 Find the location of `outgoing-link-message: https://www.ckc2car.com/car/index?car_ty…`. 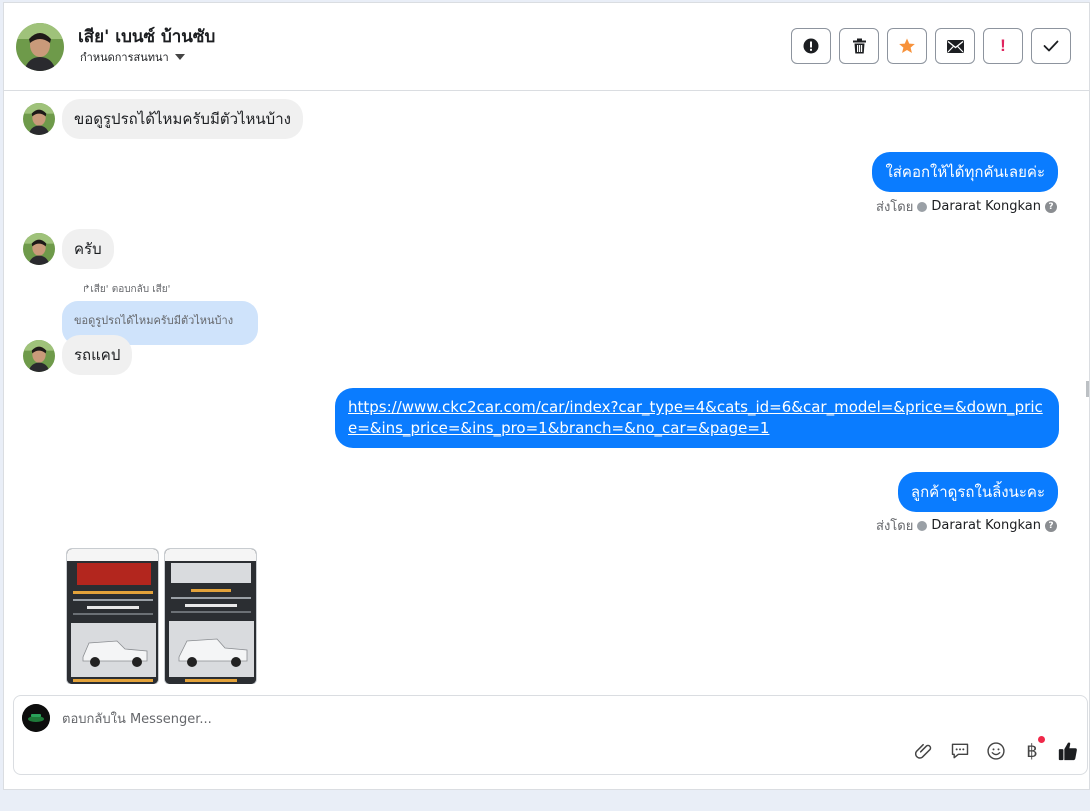

outgoing-link-message: https://www.ckc2car.com/car/index?car_ty… is located at coordinates (697, 418).